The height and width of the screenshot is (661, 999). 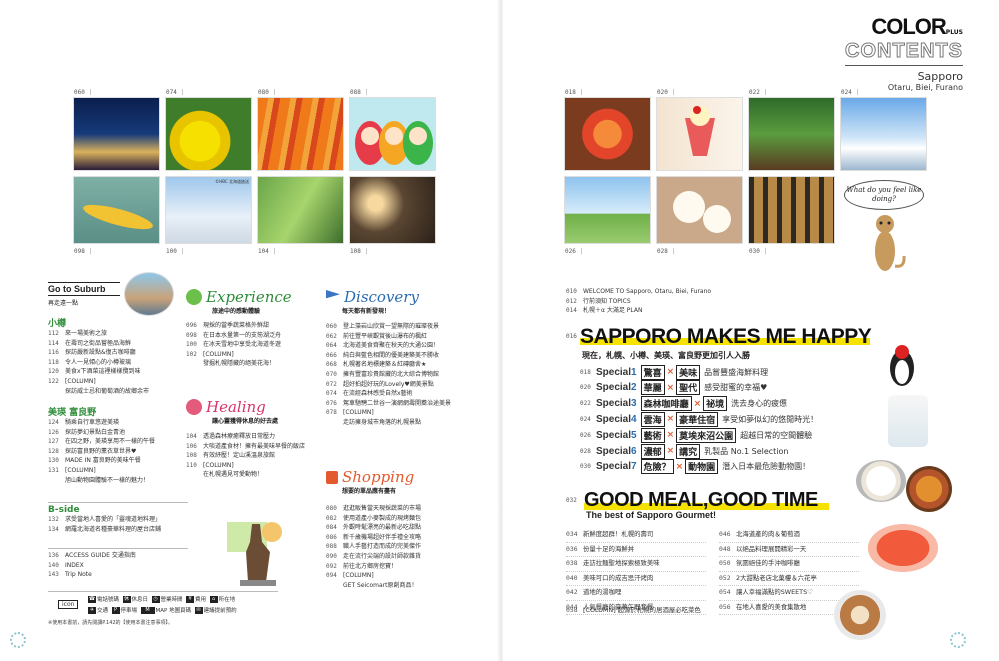 I want to click on toc-entry: 114 在壽司之街品嘗極品海鮮, so click(x=115, y=344).